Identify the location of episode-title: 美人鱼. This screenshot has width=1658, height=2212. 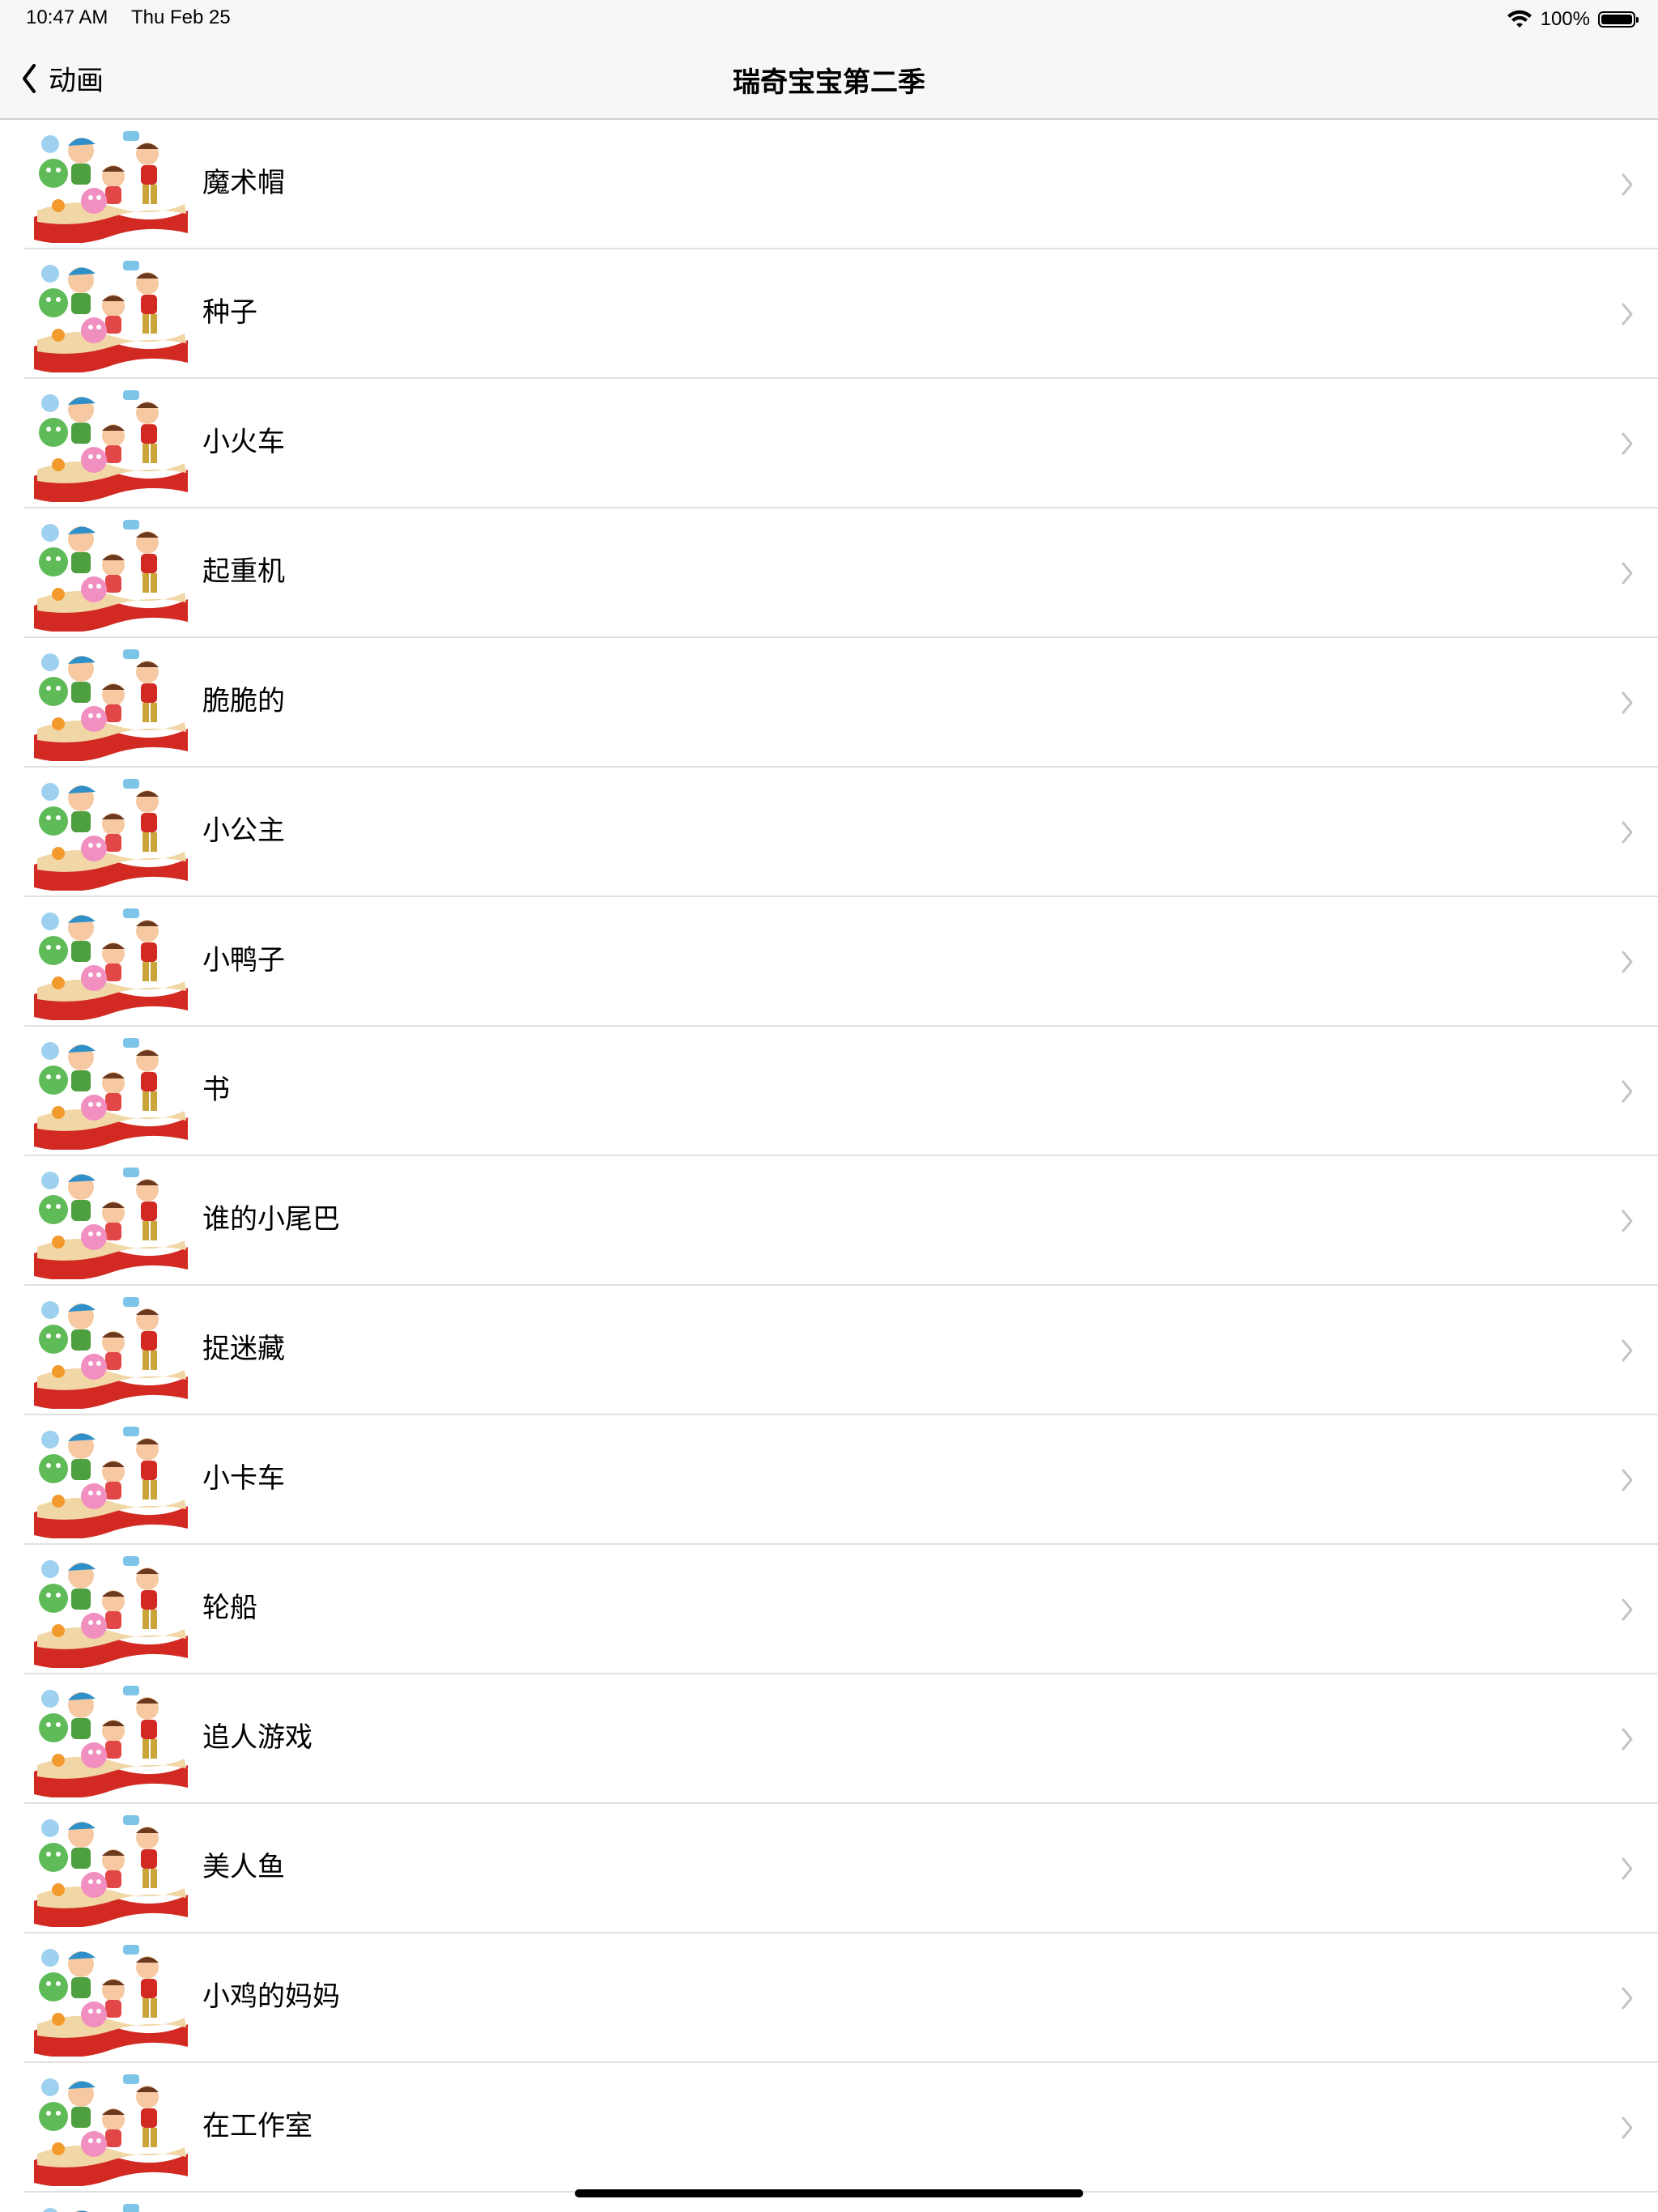
(243, 1867).